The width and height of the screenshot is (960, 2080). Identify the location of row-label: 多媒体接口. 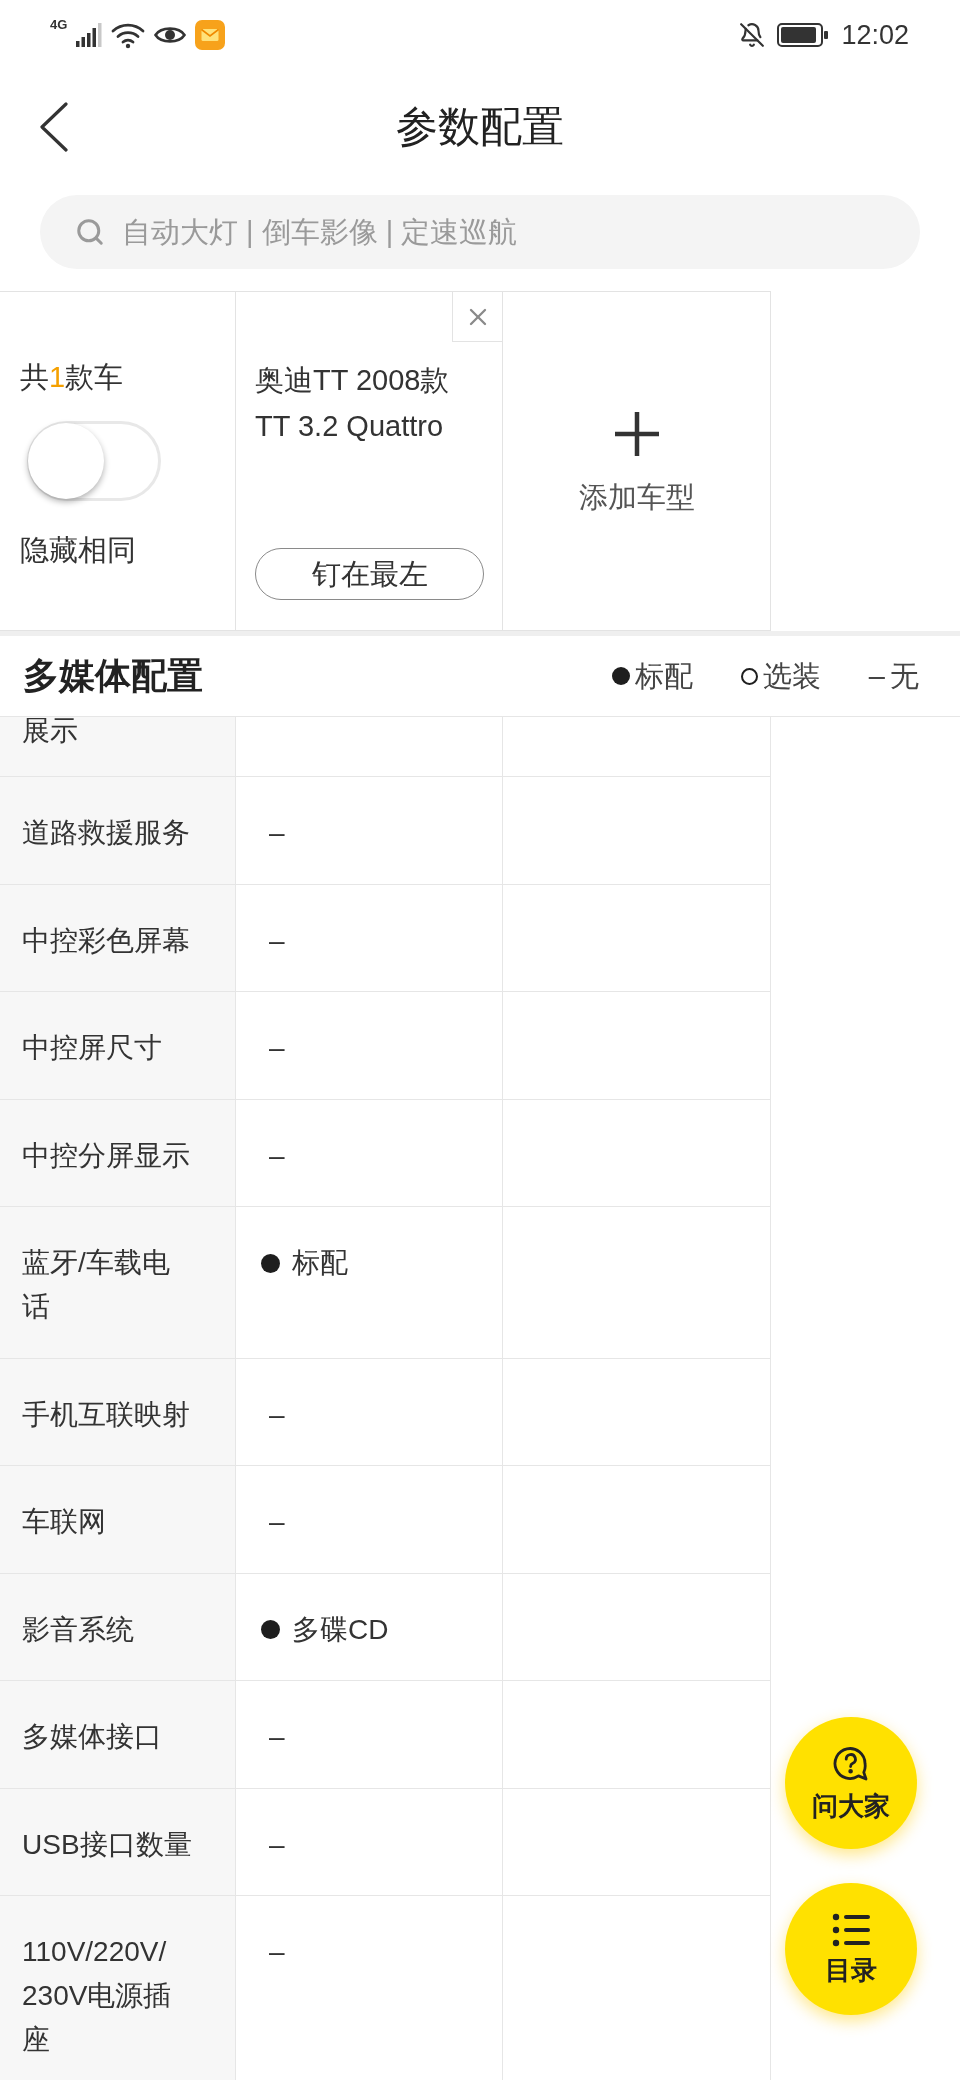
(118, 1734).